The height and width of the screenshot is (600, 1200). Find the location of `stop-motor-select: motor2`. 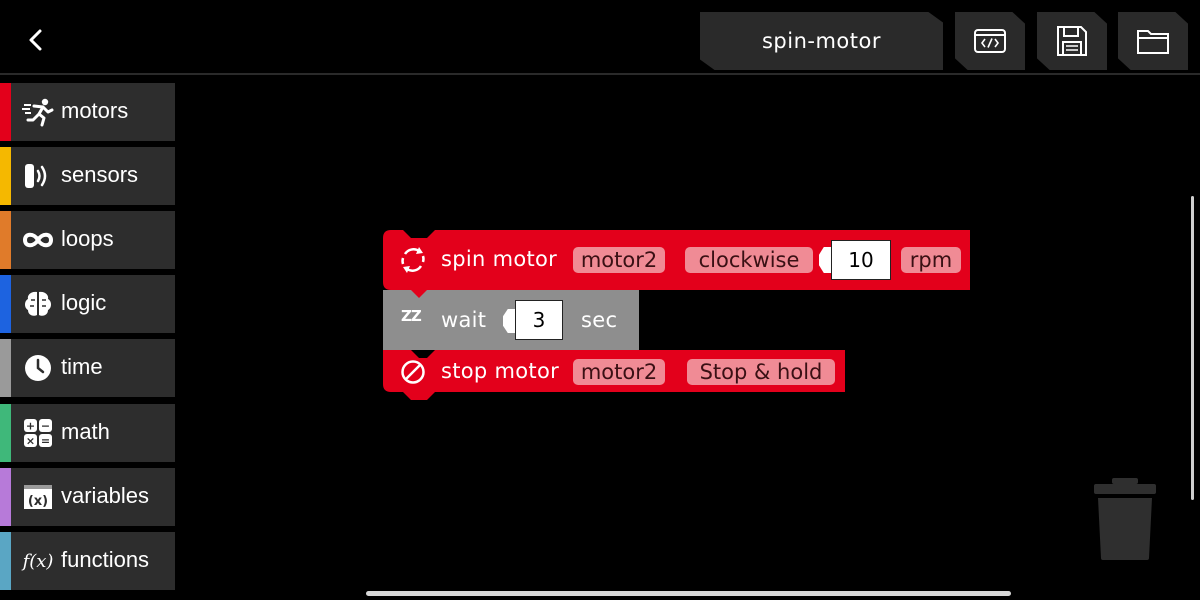

stop-motor-select: motor2 is located at coordinates (619, 372).